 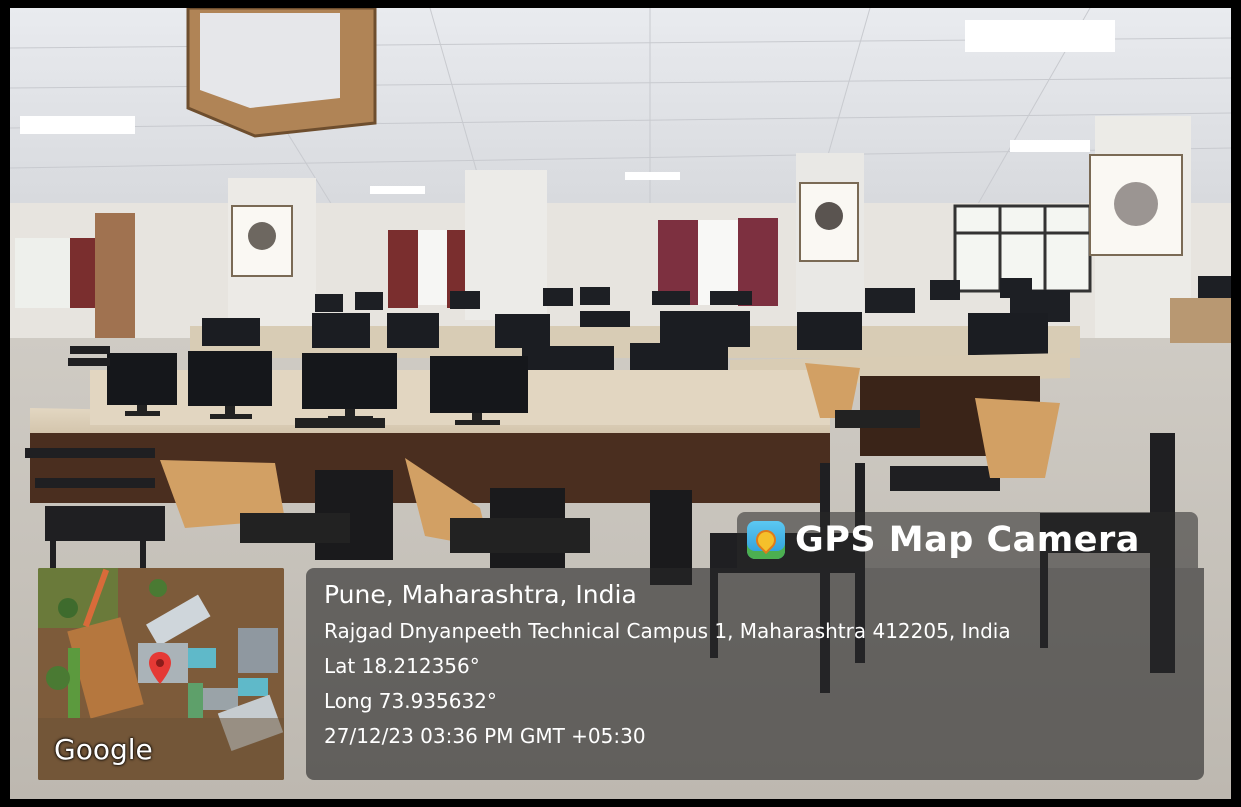 I want to click on app-branding-badge: GPS Map Camera, so click(x=967, y=540).